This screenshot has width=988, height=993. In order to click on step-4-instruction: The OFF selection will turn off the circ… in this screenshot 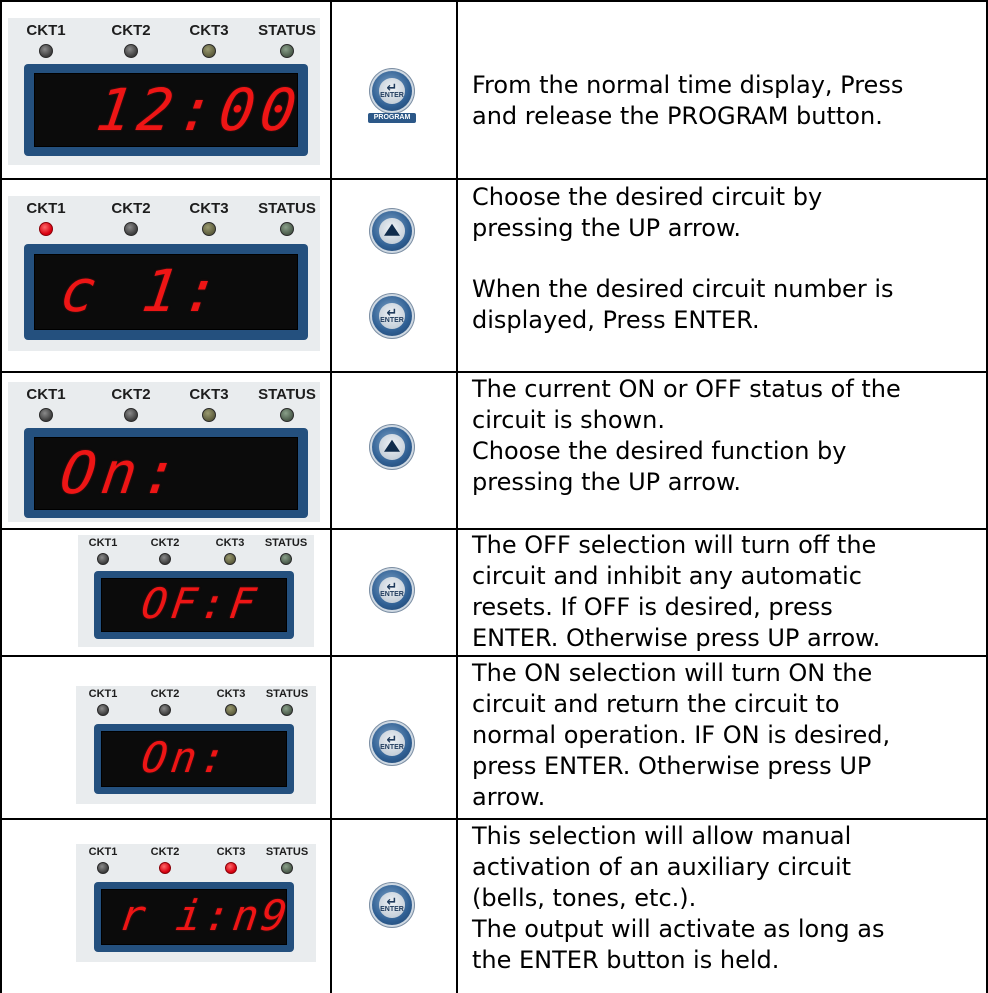, I will do `click(676, 591)`.